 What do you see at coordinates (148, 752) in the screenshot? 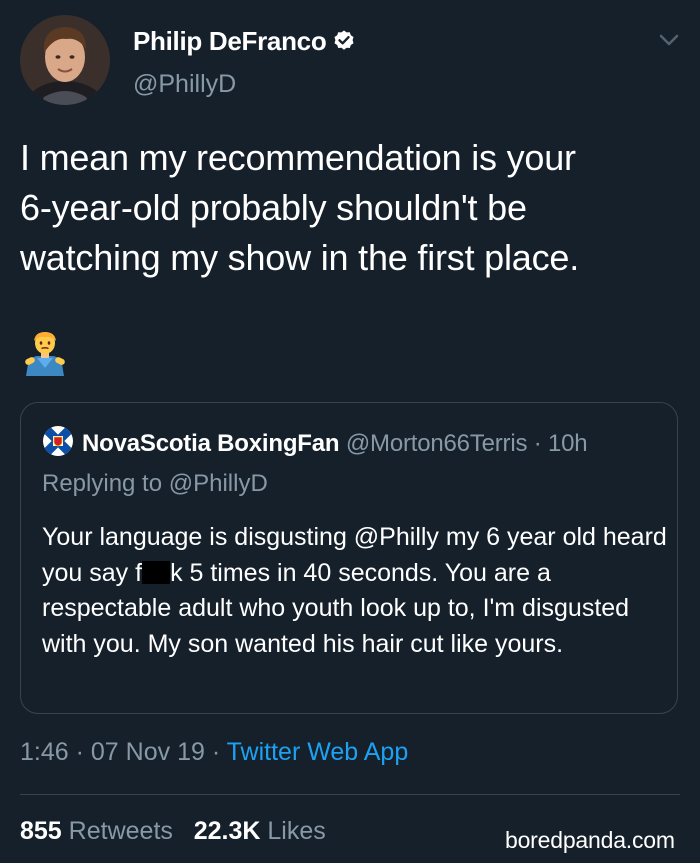
I see `tweet-date: 07 Nov 19` at bounding box center [148, 752].